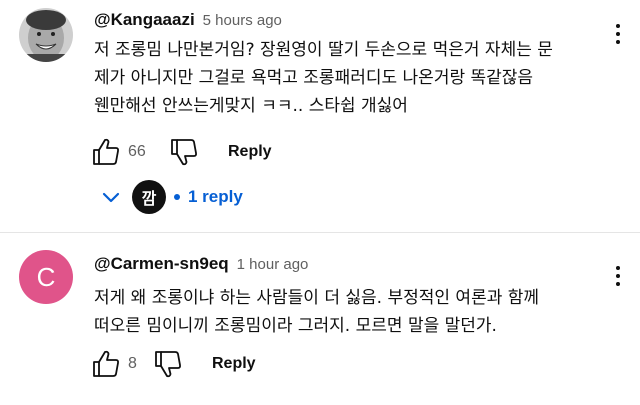  Describe the element at coordinates (132, 363) in the screenshot. I see `like-count: 8` at that location.